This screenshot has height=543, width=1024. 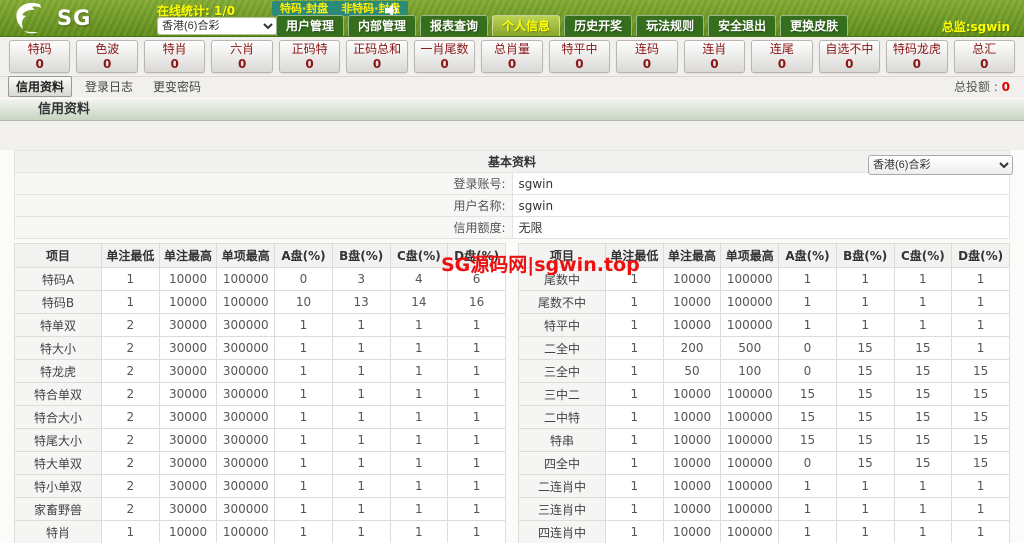 What do you see at coordinates (58, 463) in the screenshot?
I see `item-name-cell: 特大单双` at bounding box center [58, 463].